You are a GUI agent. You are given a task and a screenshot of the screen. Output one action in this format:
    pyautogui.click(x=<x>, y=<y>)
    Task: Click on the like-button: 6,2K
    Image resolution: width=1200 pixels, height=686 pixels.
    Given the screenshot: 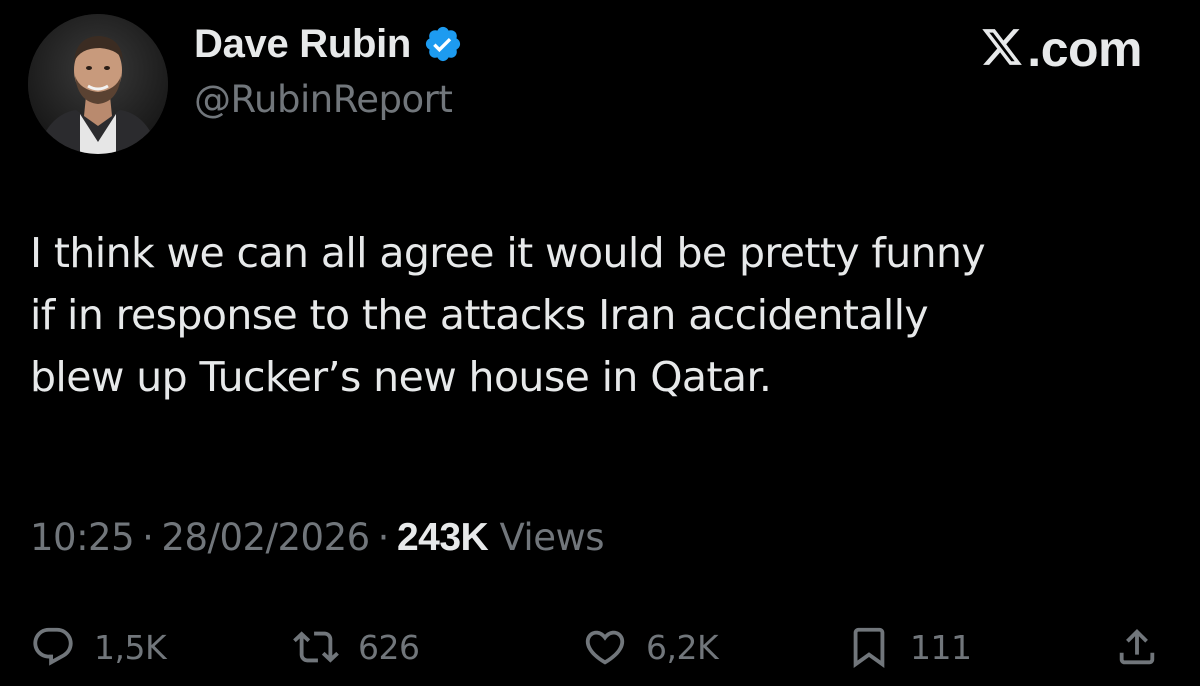 What is the action you would take?
    pyautogui.click(x=650, y=647)
    